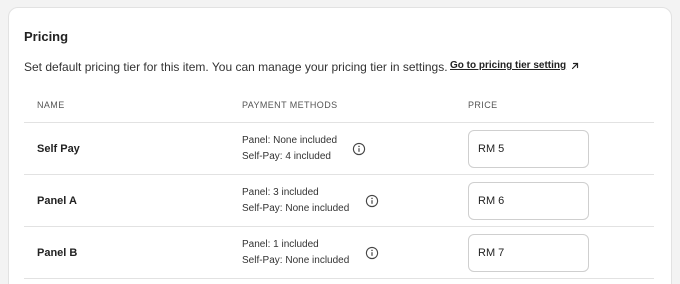 Image resolution: width=680 pixels, height=284 pixels. What do you see at coordinates (508, 65) in the screenshot?
I see `pricing-tier-setting-link: Go to pricing tier setting` at bounding box center [508, 65].